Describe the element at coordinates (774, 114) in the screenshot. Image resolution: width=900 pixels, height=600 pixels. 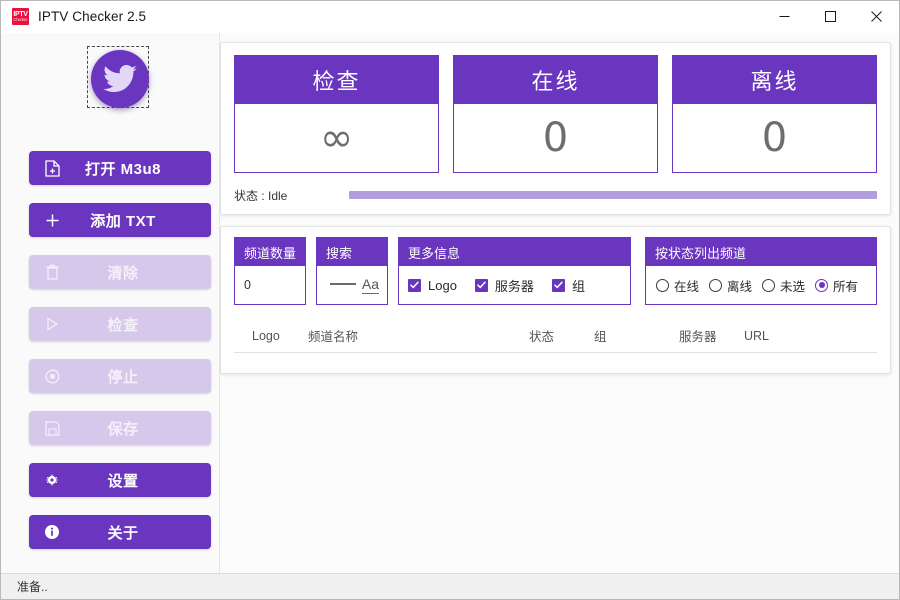
I see `stat-card-offline: 离线 0` at that location.